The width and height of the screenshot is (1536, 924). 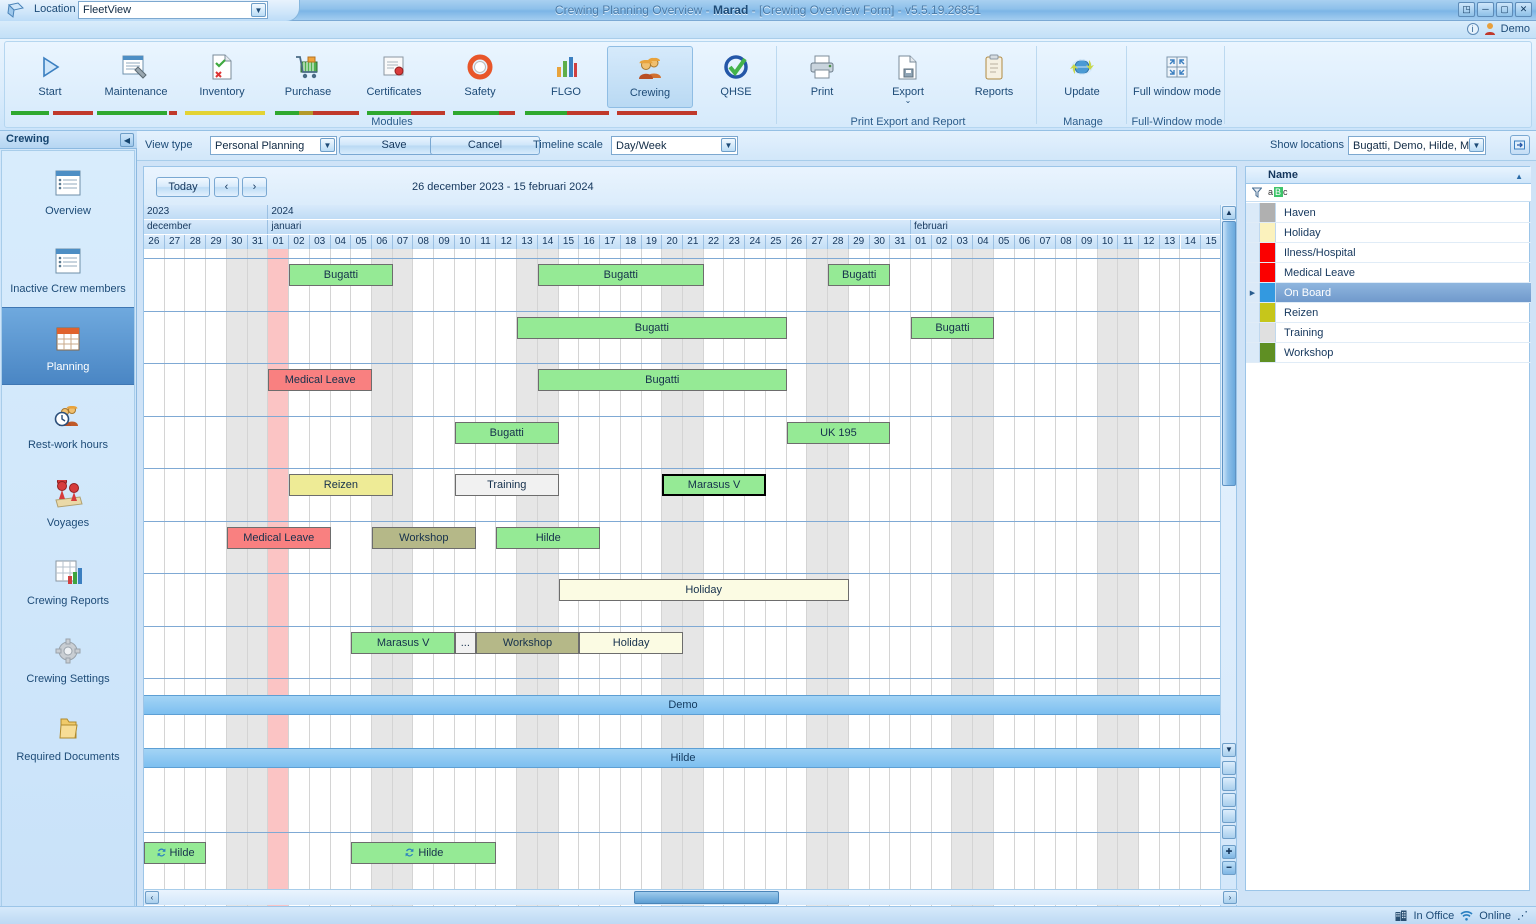 I want to click on show-locations-combo: Bugatti, Demo, Hilde, Ma... ▼, so click(x=1417, y=145).